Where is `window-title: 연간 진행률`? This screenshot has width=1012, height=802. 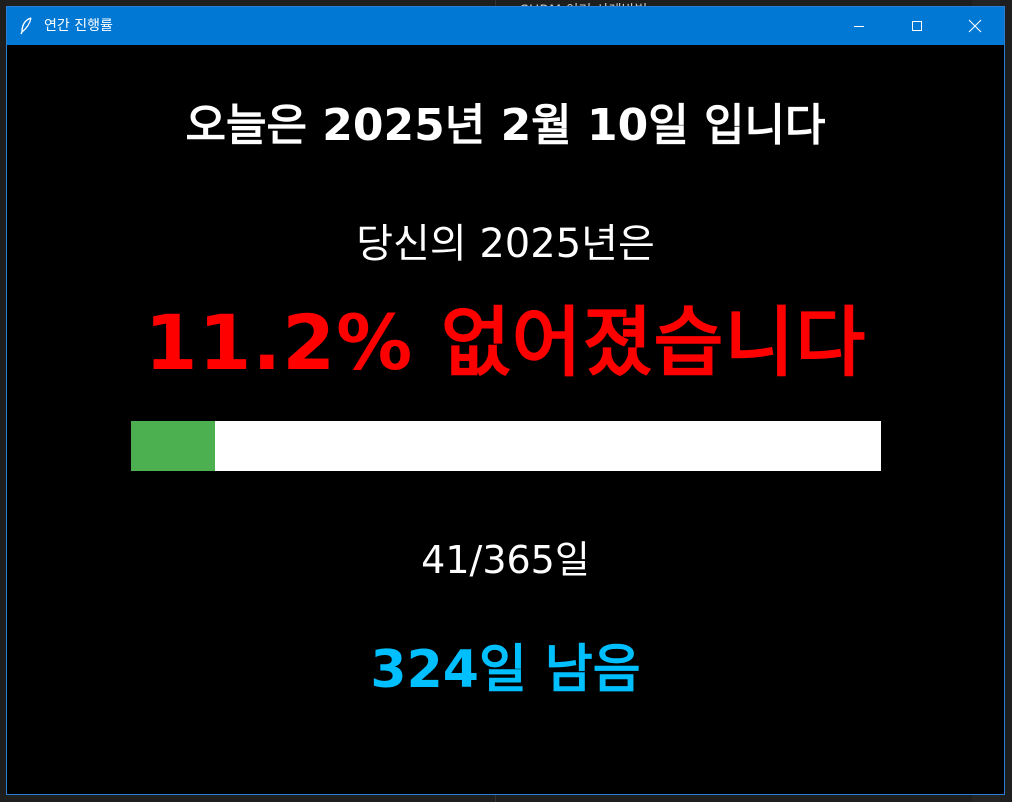
window-title: 연간 진행률 is located at coordinates (78, 26).